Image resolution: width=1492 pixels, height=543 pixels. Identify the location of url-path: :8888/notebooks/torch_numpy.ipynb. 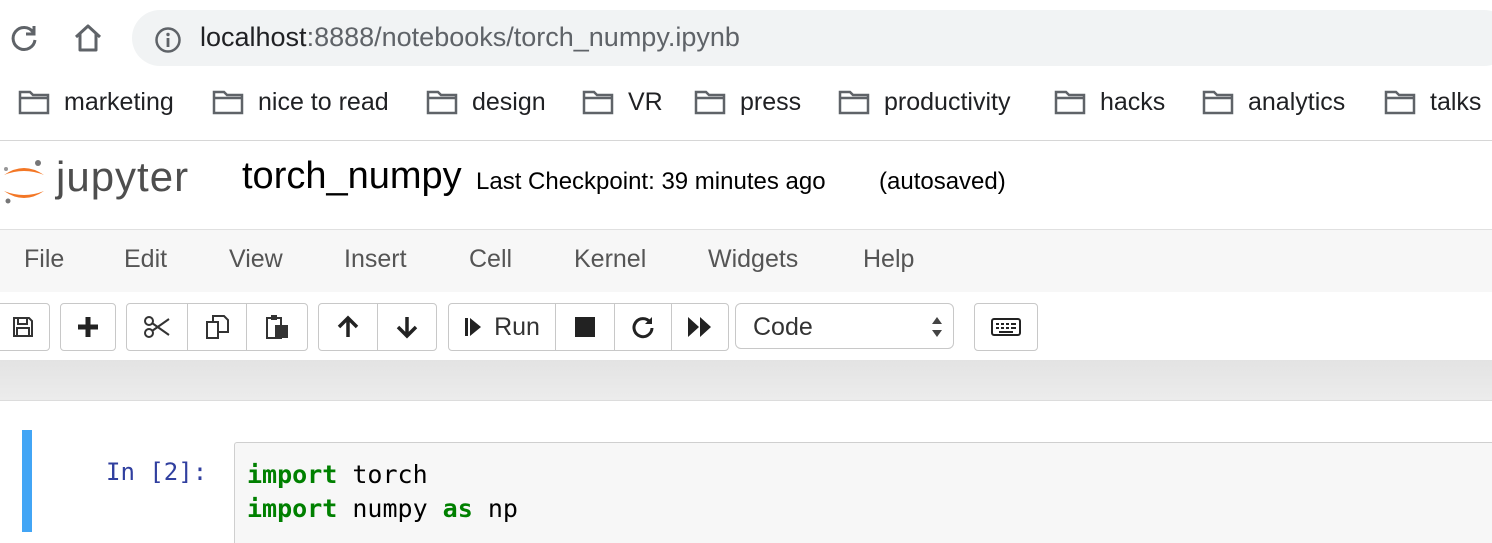
(523, 37).